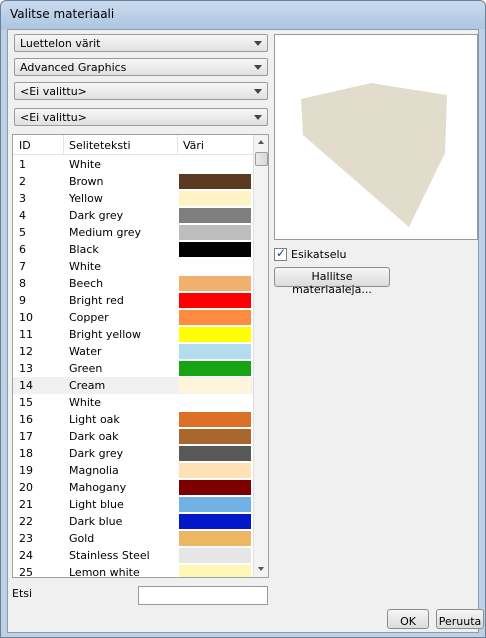 The width and height of the screenshot is (486, 638). Describe the element at coordinates (133, 215) in the screenshot. I see `list-item: 4 Dark grey` at that location.